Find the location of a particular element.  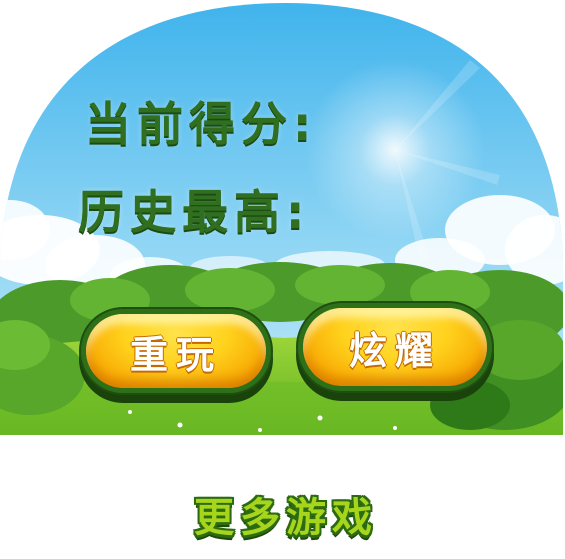

current-score-label: 当前得分: is located at coordinates (201, 124).